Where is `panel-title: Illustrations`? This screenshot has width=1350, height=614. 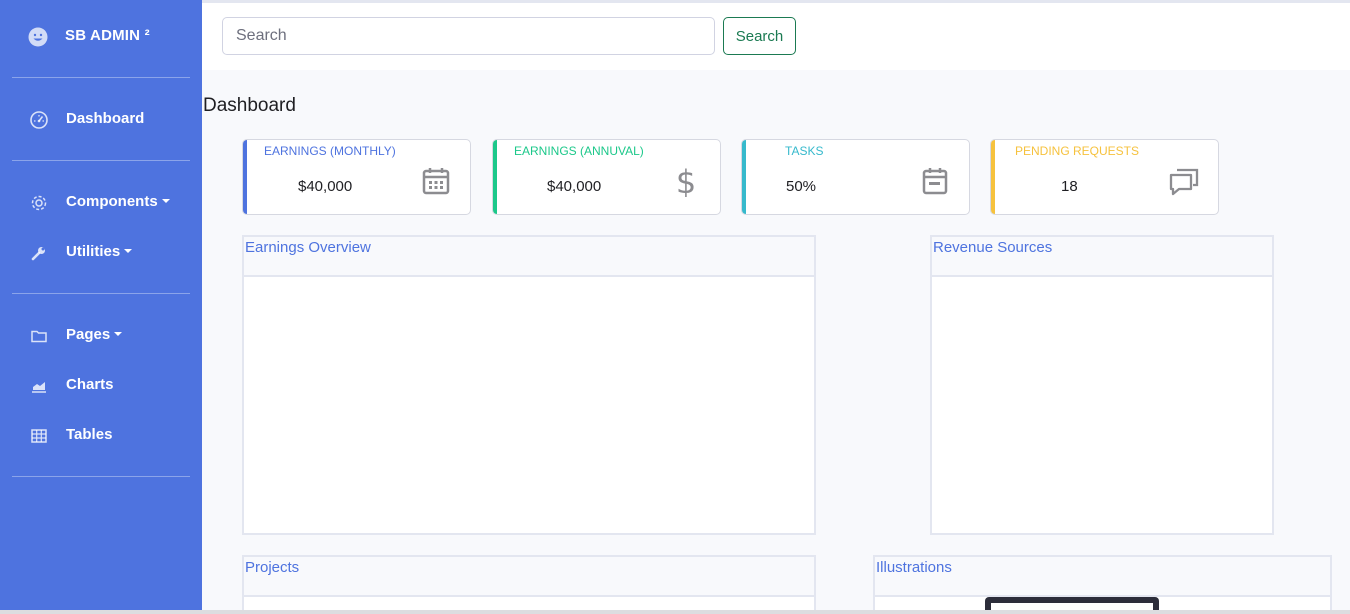 panel-title: Illustrations is located at coordinates (914, 567).